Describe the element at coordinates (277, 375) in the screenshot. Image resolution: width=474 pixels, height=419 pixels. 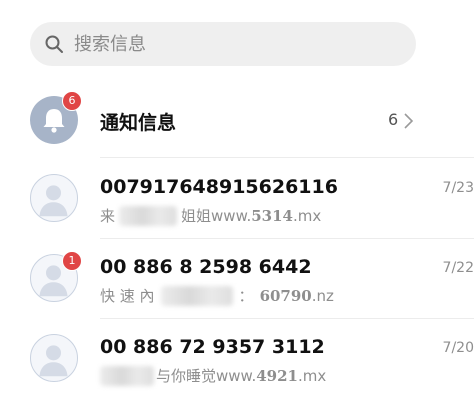
I see `preview-url-number: 4921` at that location.